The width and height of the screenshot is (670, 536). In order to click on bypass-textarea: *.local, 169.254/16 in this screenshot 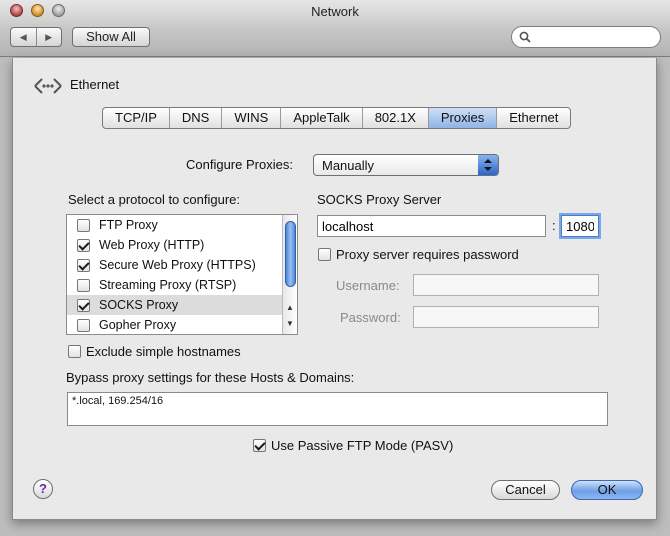, I will do `click(337, 409)`.